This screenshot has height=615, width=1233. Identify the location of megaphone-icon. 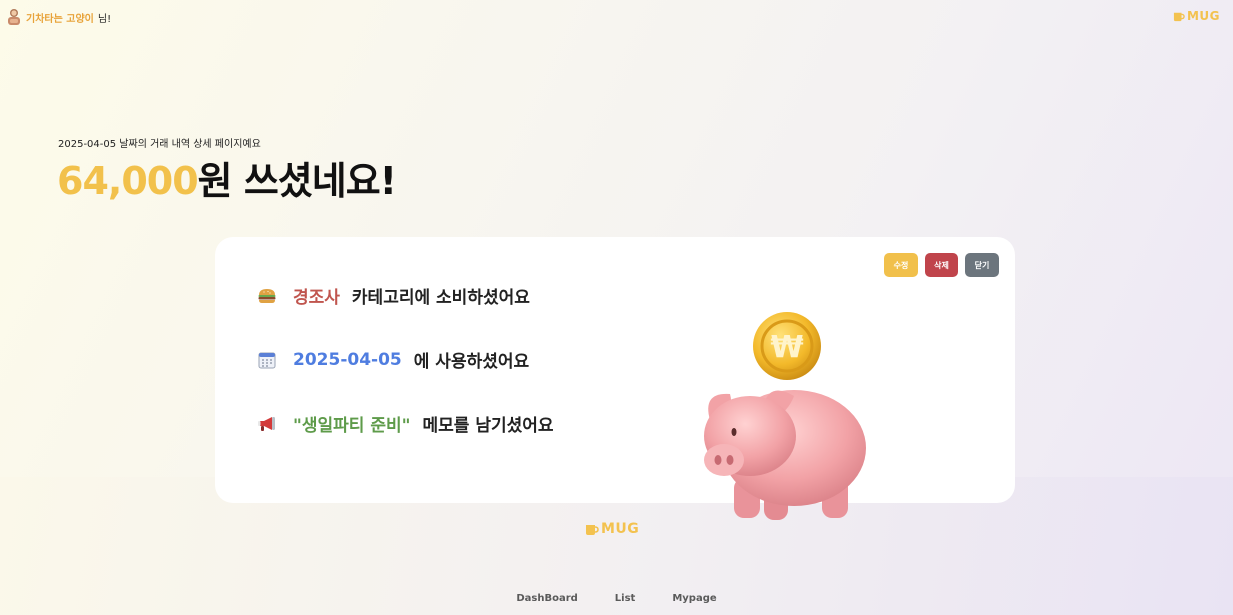
(267, 424).